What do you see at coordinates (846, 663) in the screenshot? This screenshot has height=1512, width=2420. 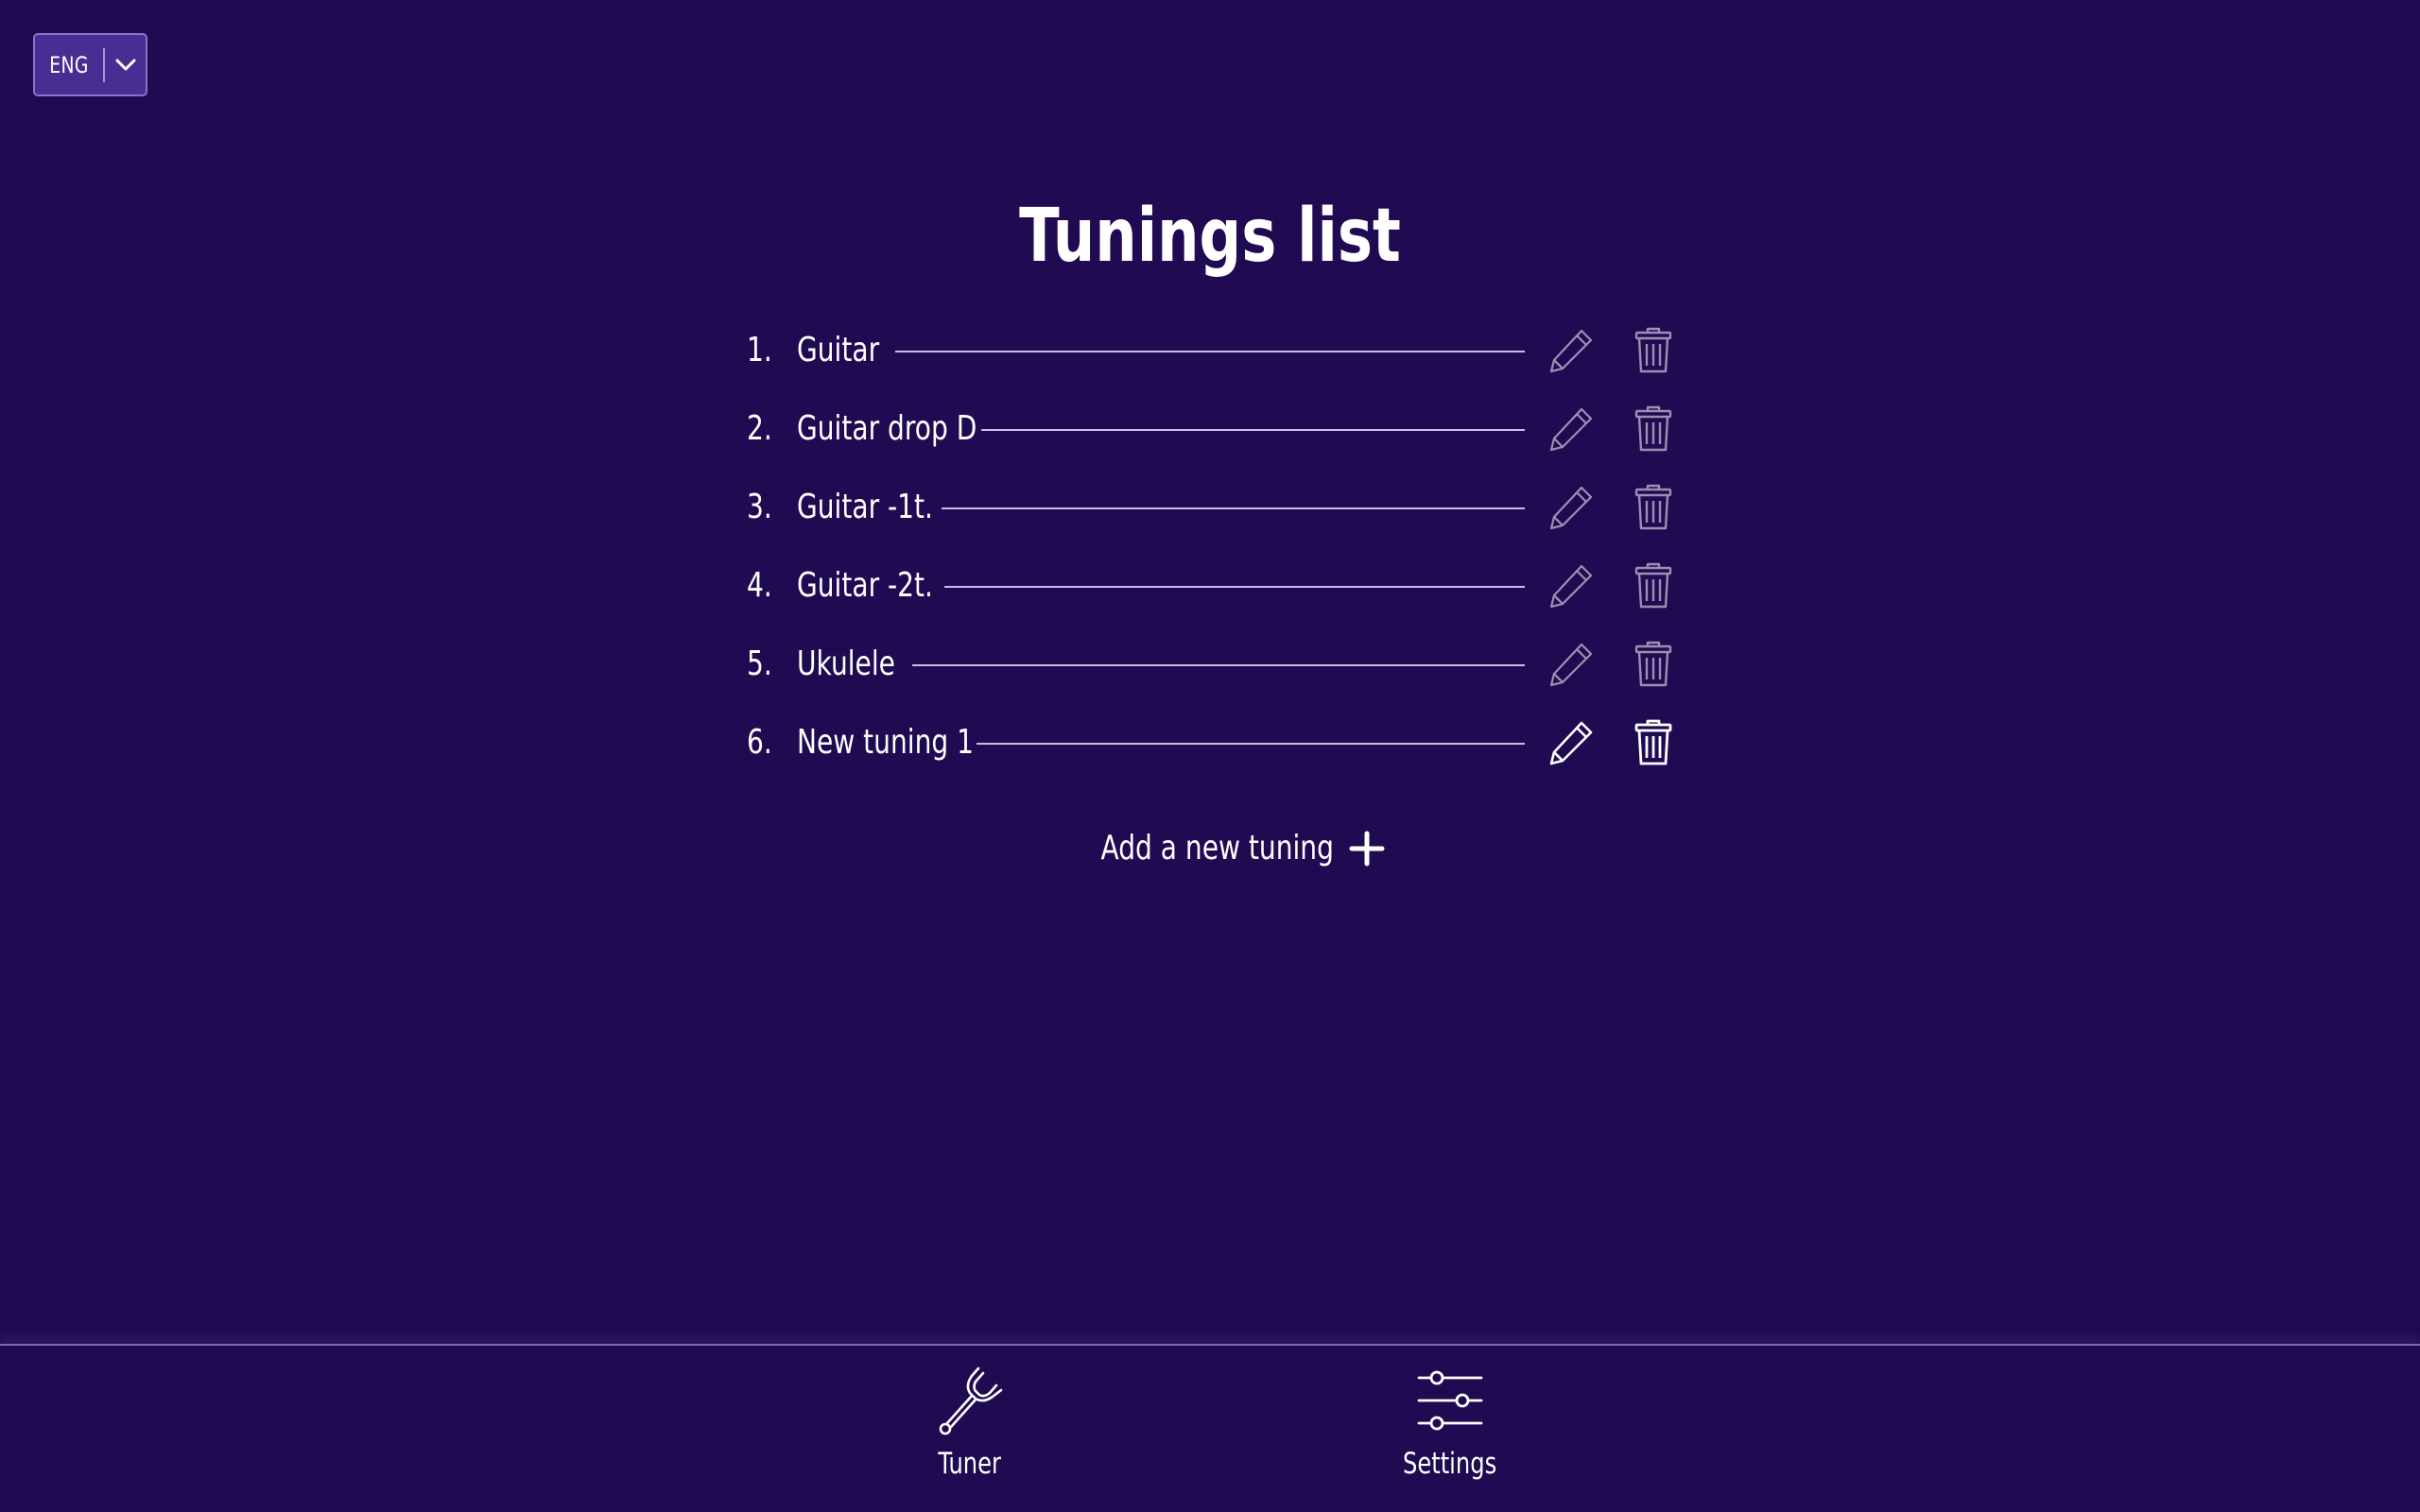 I see `tuning-name: Ukulele` at bounding box center [846, 663].